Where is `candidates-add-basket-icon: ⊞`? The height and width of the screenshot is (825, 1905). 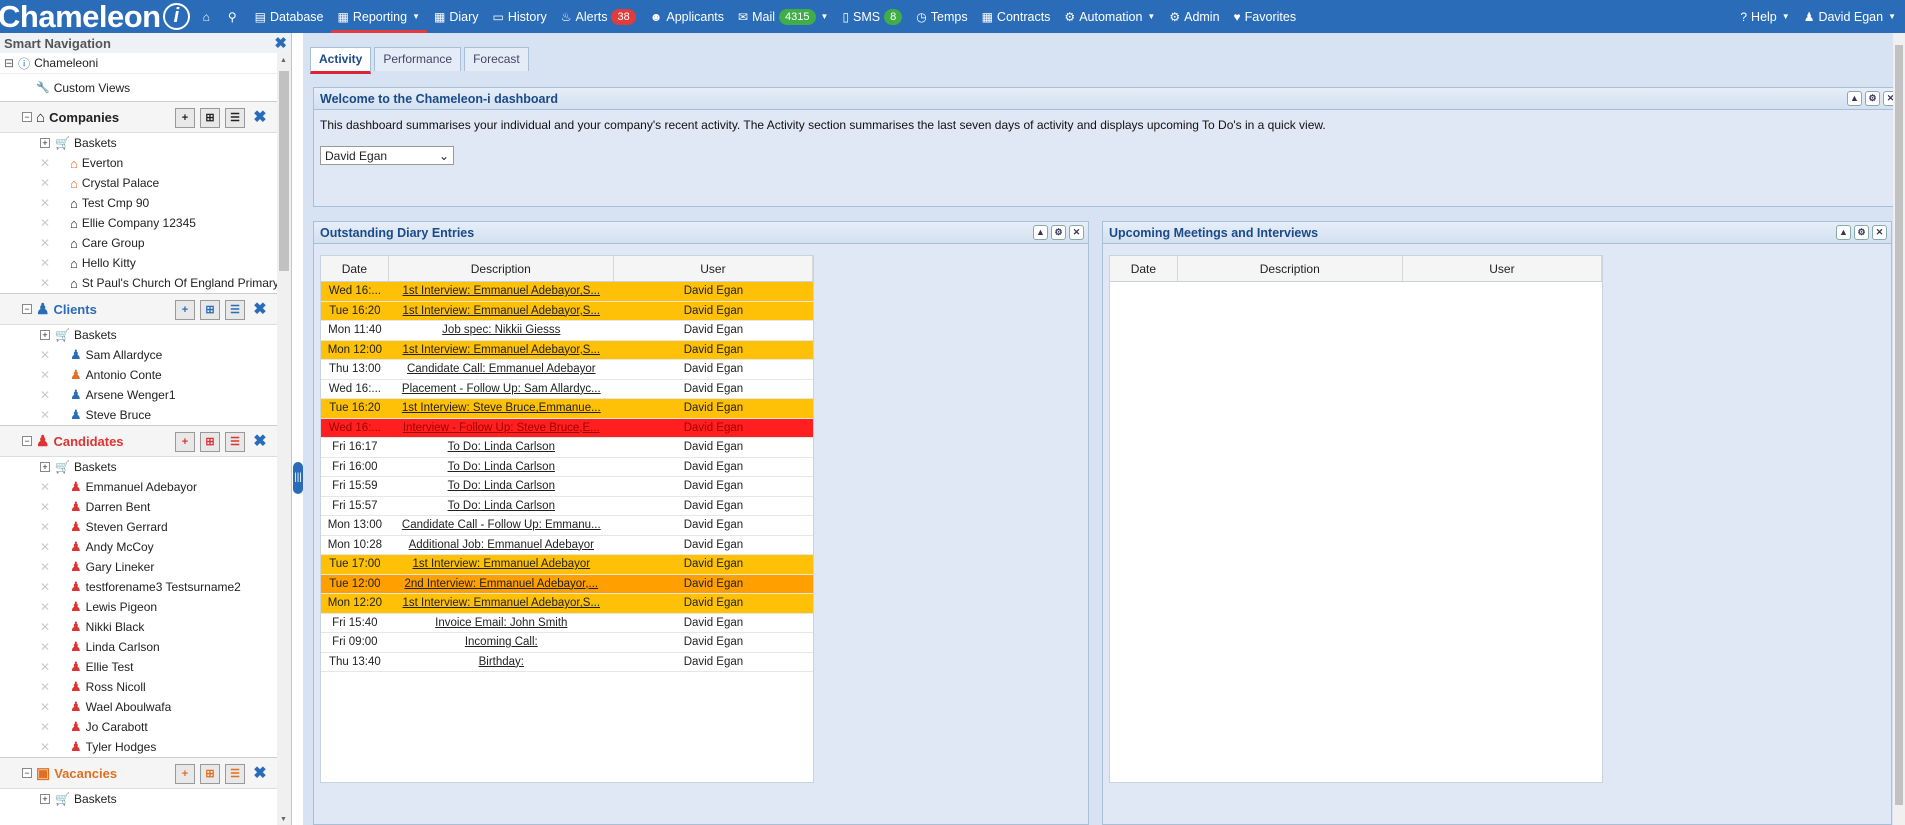 candidates-add-basket-icon: ⊞ is located at coordinates (210, 442).